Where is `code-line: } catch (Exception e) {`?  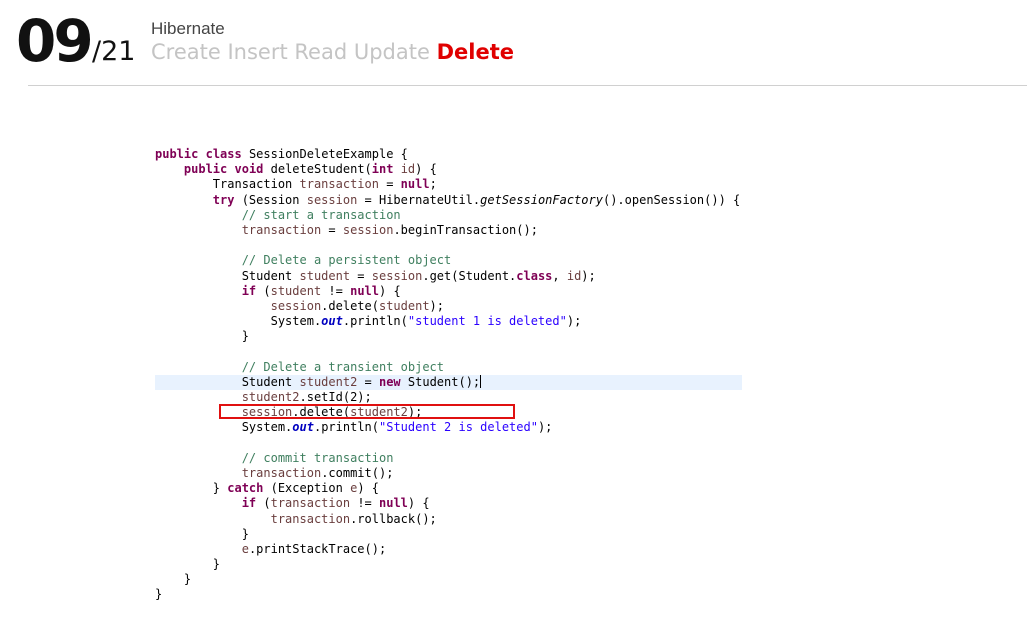
code-line: } catch (Exception e) { is located at coordinates (267, 488).